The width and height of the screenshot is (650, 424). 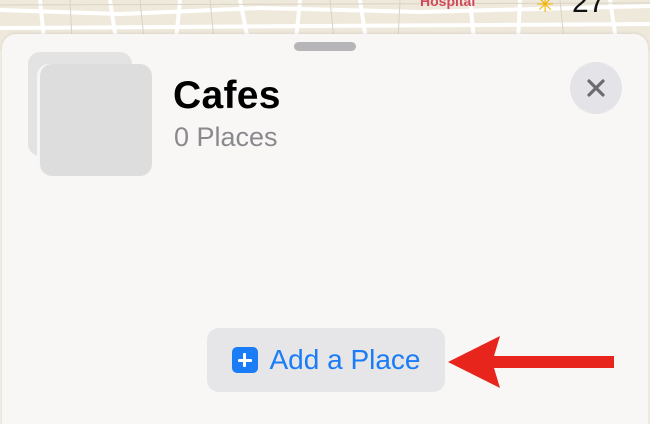 I want to click on collection-thumbnail, so click(x=96, y=120).